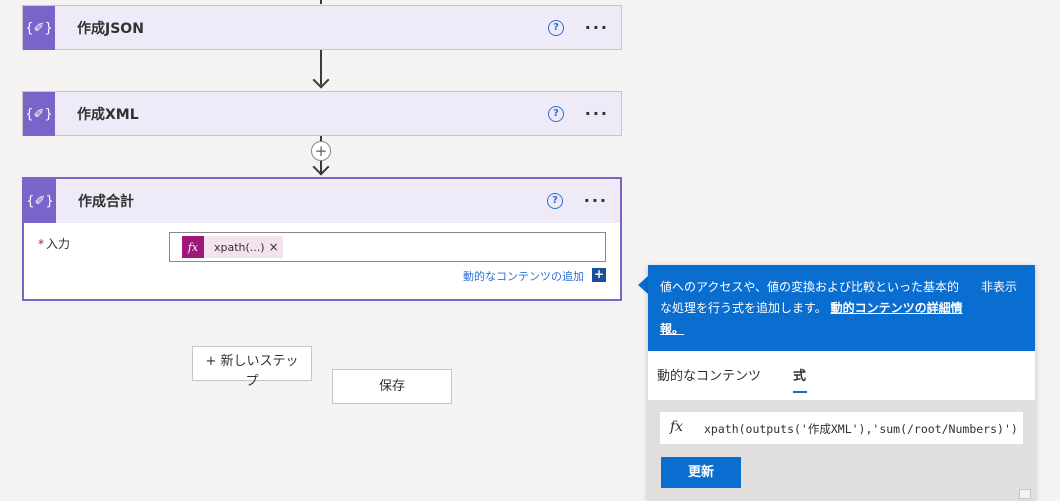 The height and width of the screenshot is (501, 1060). Describe the element at coordinates (709, 374) in the screenshot. I see `tab-dynamic-content: 動的なコンテンツ` at that location.